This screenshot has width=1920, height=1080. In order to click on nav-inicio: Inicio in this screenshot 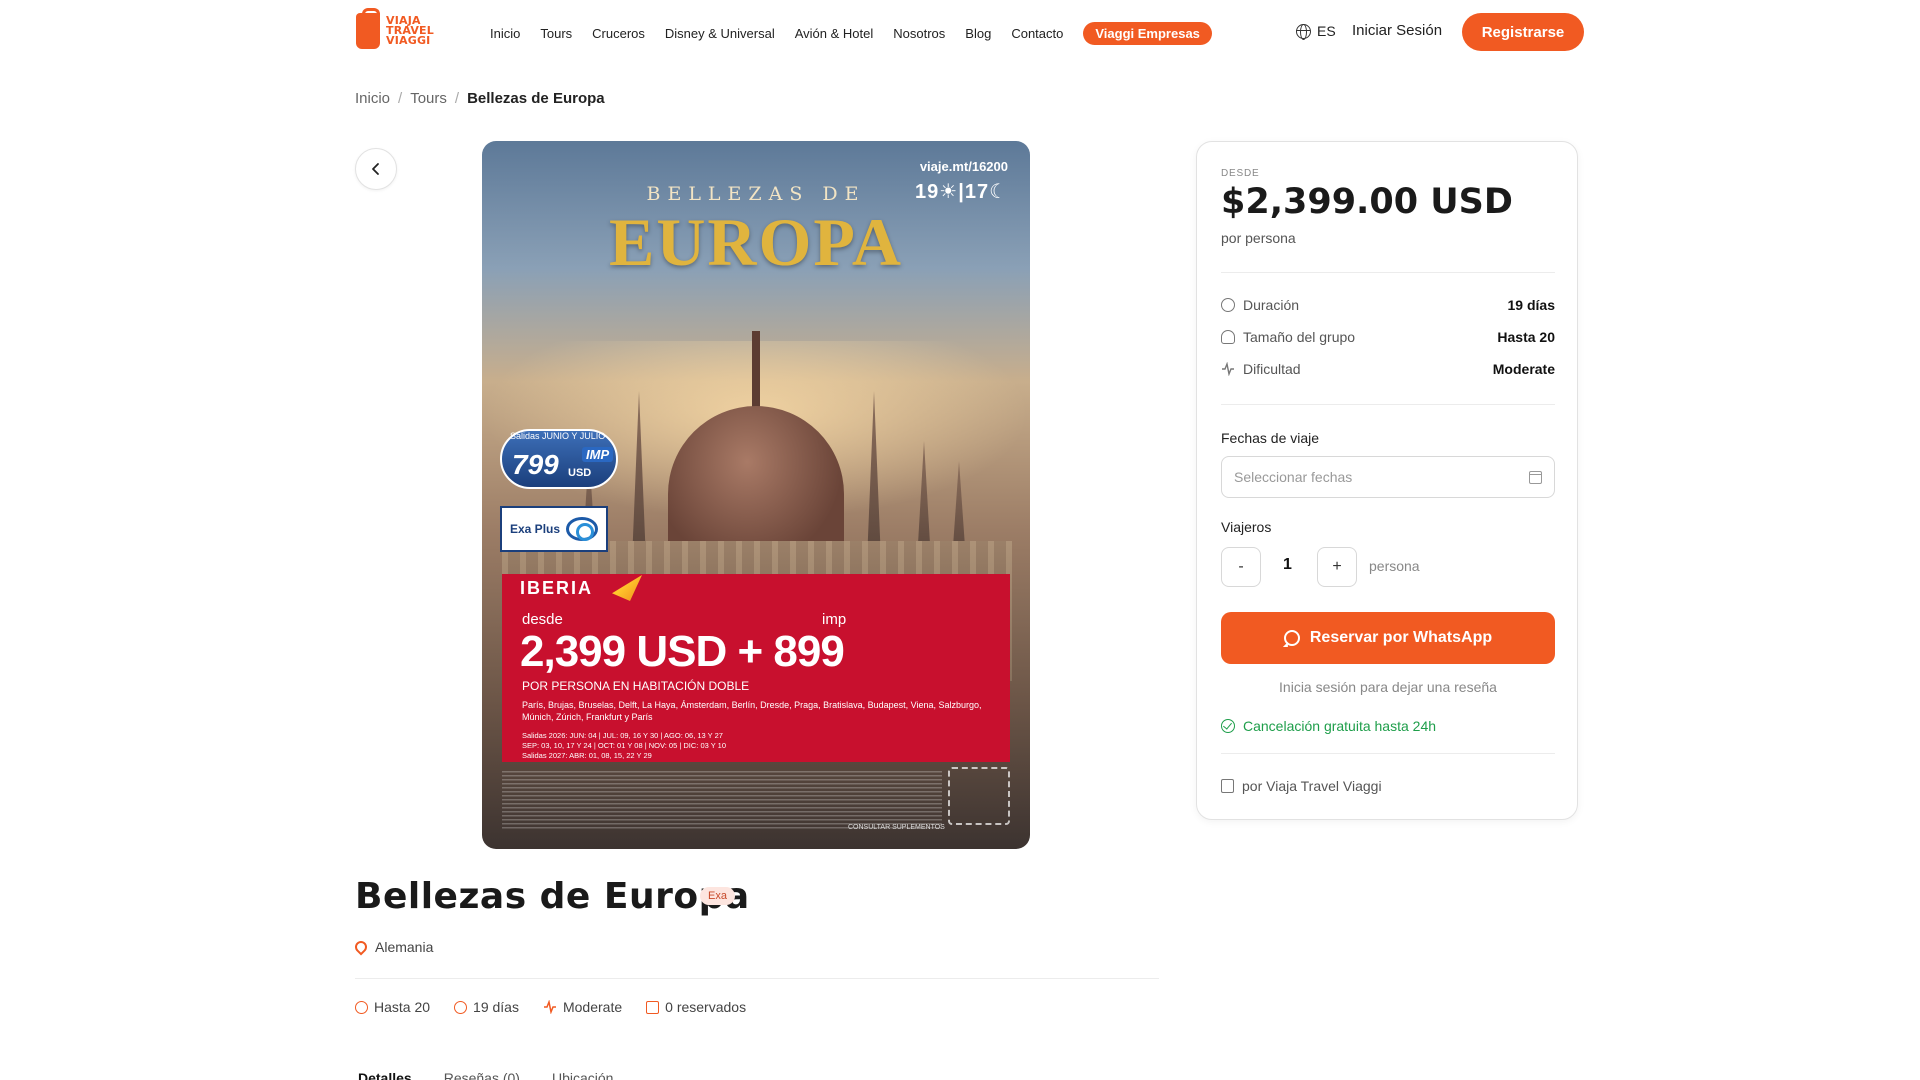, I will do `click(505, 33)`.